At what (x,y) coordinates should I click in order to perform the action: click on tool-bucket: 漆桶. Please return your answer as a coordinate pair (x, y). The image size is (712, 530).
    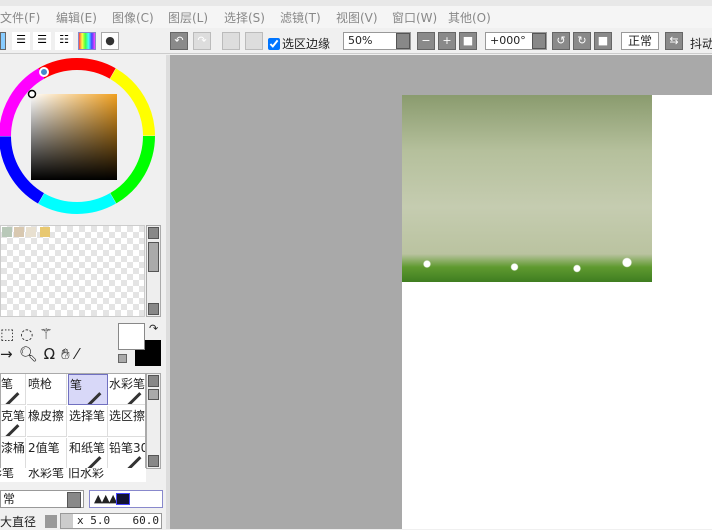
    Looking at the image, I should click on (13, 453).